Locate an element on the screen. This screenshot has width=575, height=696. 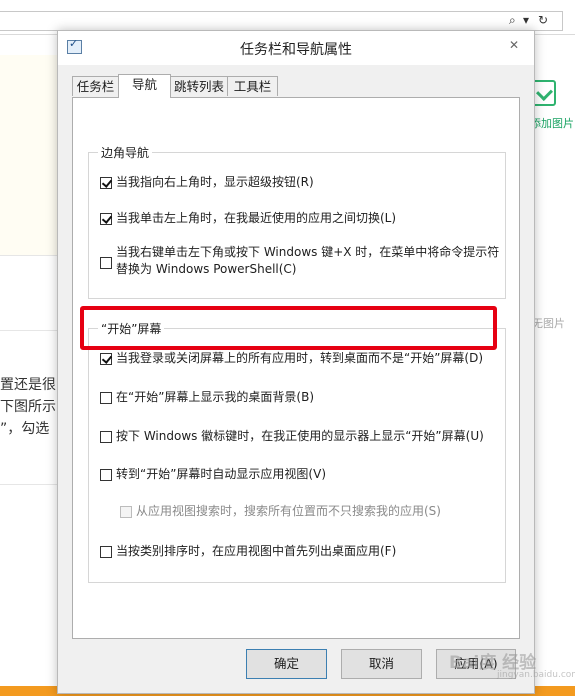
chevron-down-icon: ▾ is located at coordinates (526, 20).